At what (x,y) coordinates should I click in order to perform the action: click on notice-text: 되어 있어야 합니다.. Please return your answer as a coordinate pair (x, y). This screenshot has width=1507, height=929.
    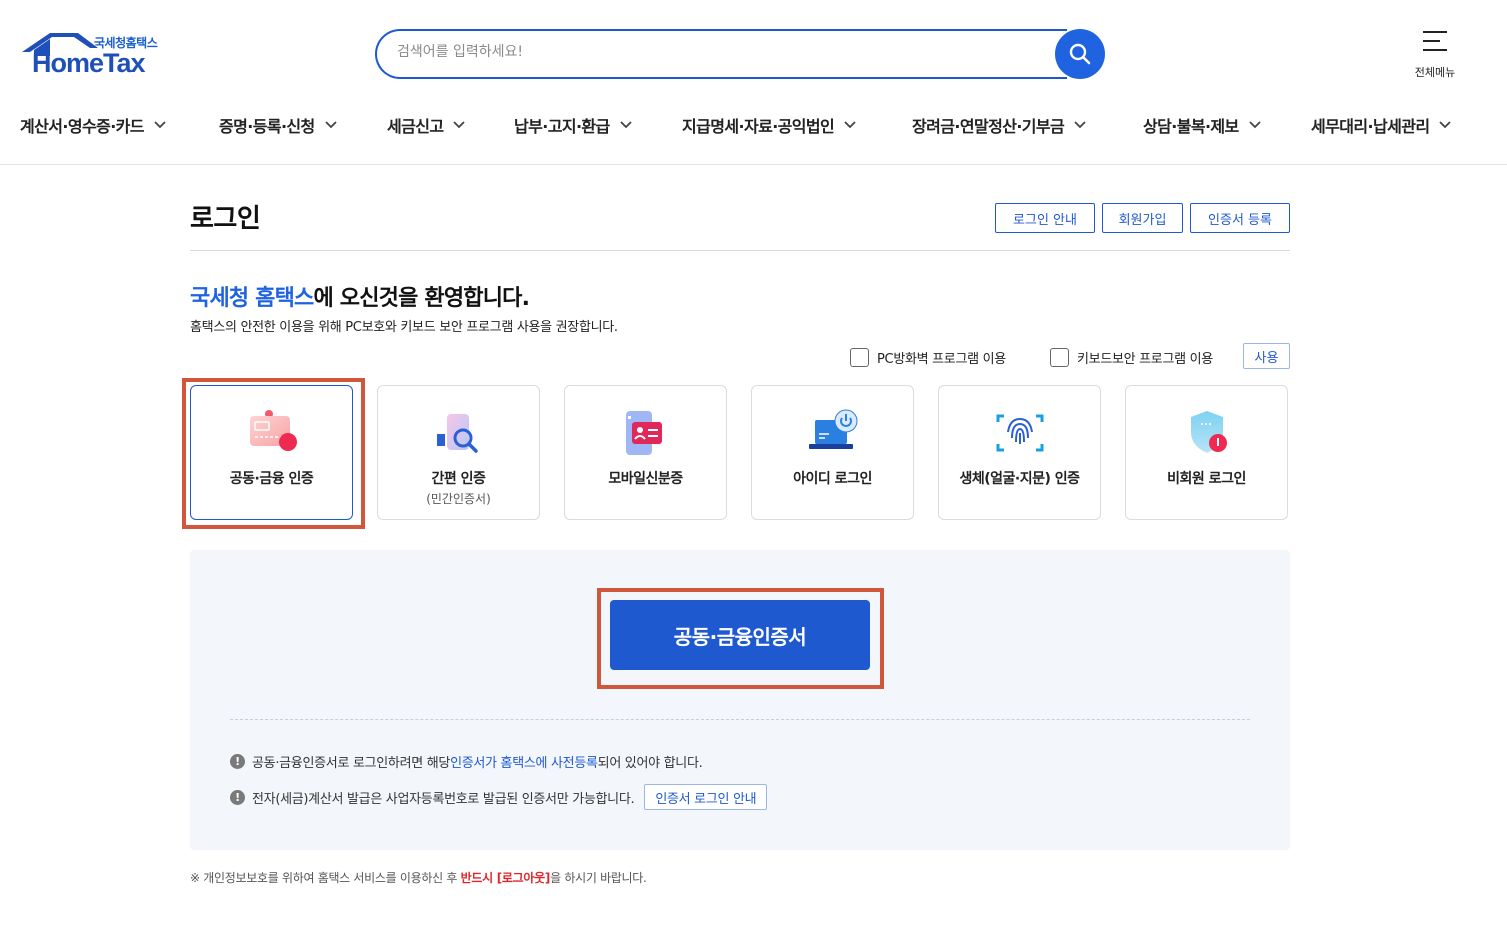
    Looking at the image, I should click on (650, 763).